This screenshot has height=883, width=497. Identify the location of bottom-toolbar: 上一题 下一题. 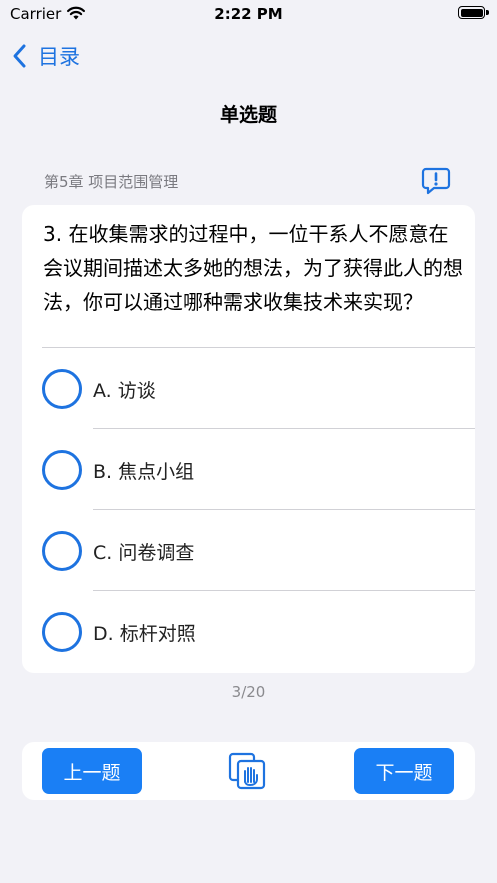
(248, 771).